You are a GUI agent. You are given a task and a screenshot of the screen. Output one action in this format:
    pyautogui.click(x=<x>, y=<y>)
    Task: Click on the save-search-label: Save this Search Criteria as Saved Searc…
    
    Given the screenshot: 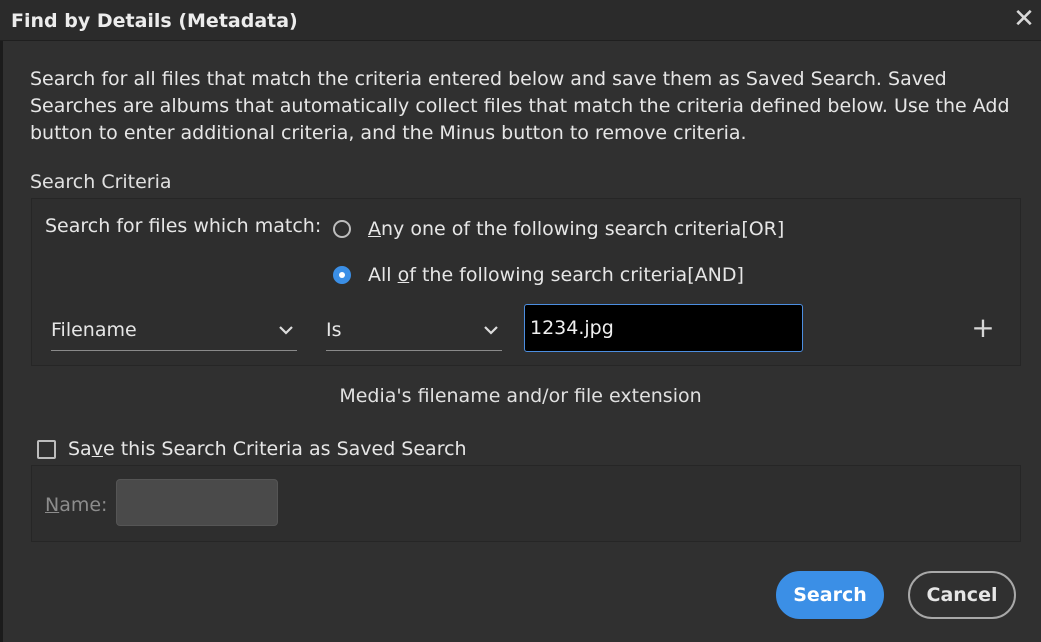 What is the action you would take?
    pyautogui.click(x=267, y=449)
    